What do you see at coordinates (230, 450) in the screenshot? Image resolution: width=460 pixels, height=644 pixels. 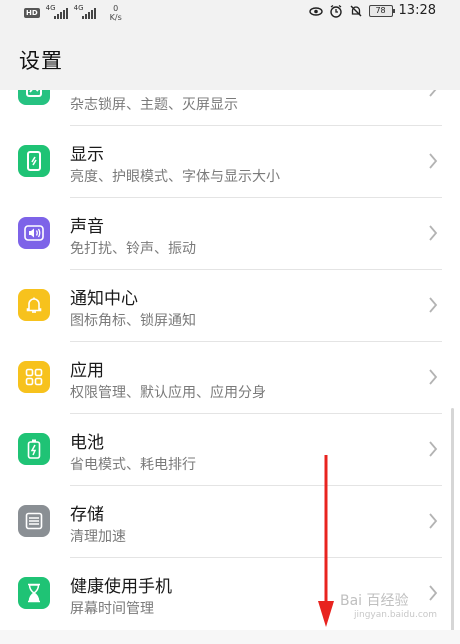 I see `settings-item-battery: 电池 省电模式、耗电排行` at bounding box center [230, 450].